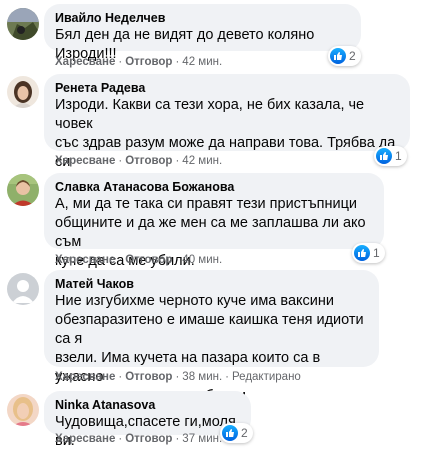 Image resolution: width=430 pixels, height=454 pixels. Describe the element at coordinates (202, 439) in the screenshot. I see `comment-time: 37 мин.` at that location.